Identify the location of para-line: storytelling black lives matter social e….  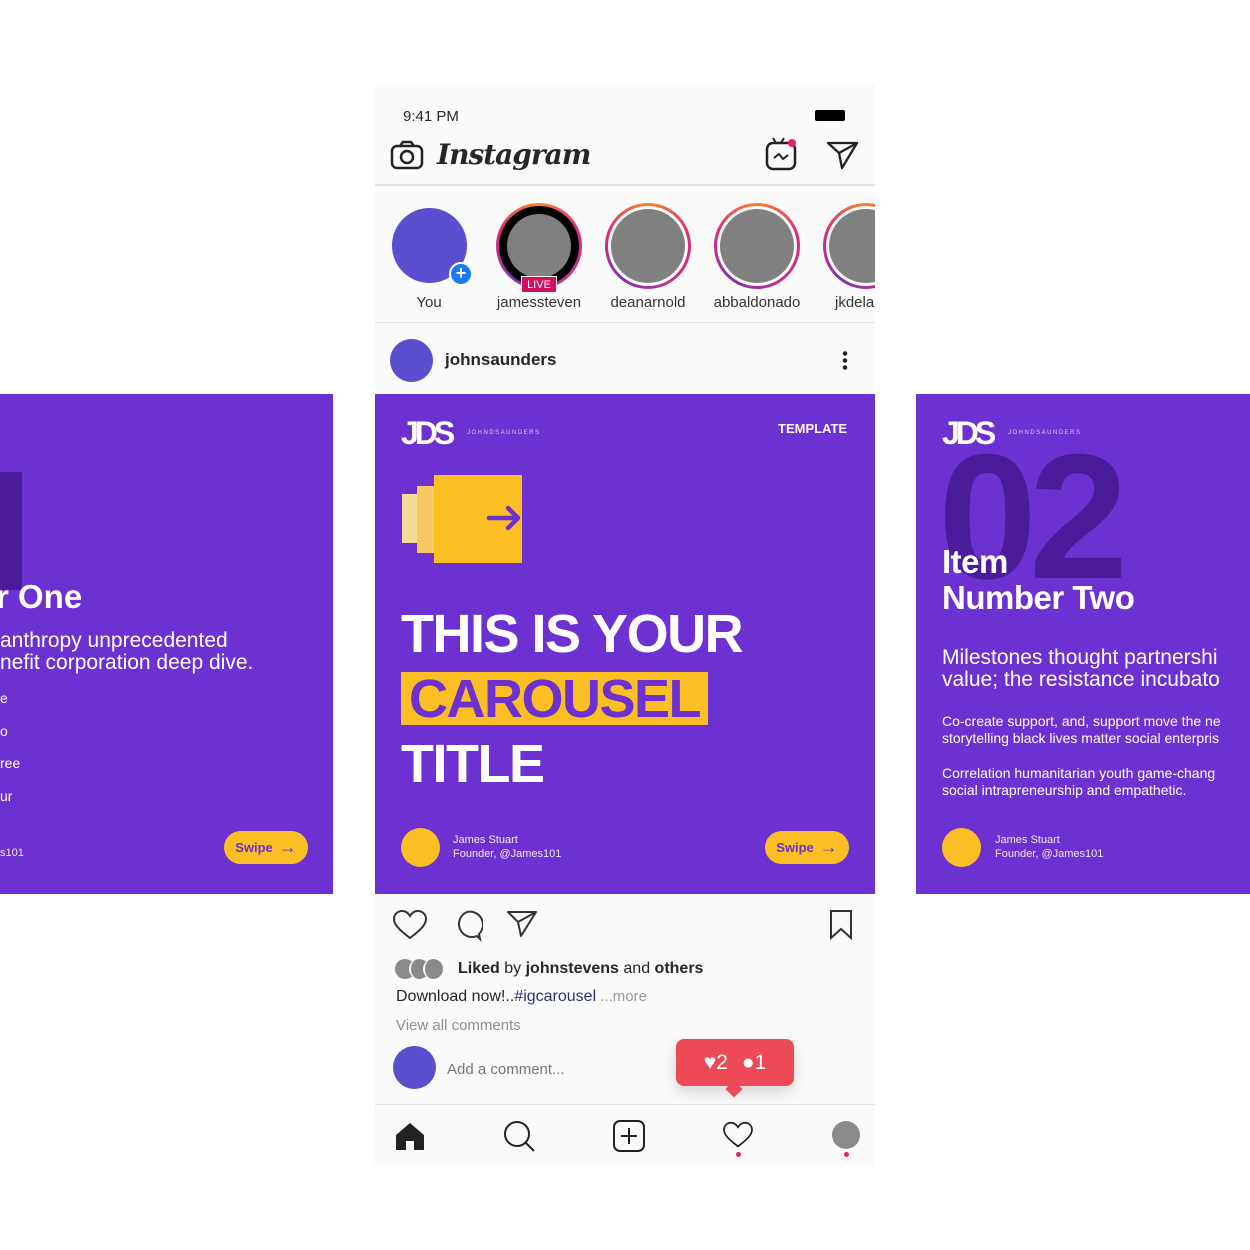
(1080, 738).